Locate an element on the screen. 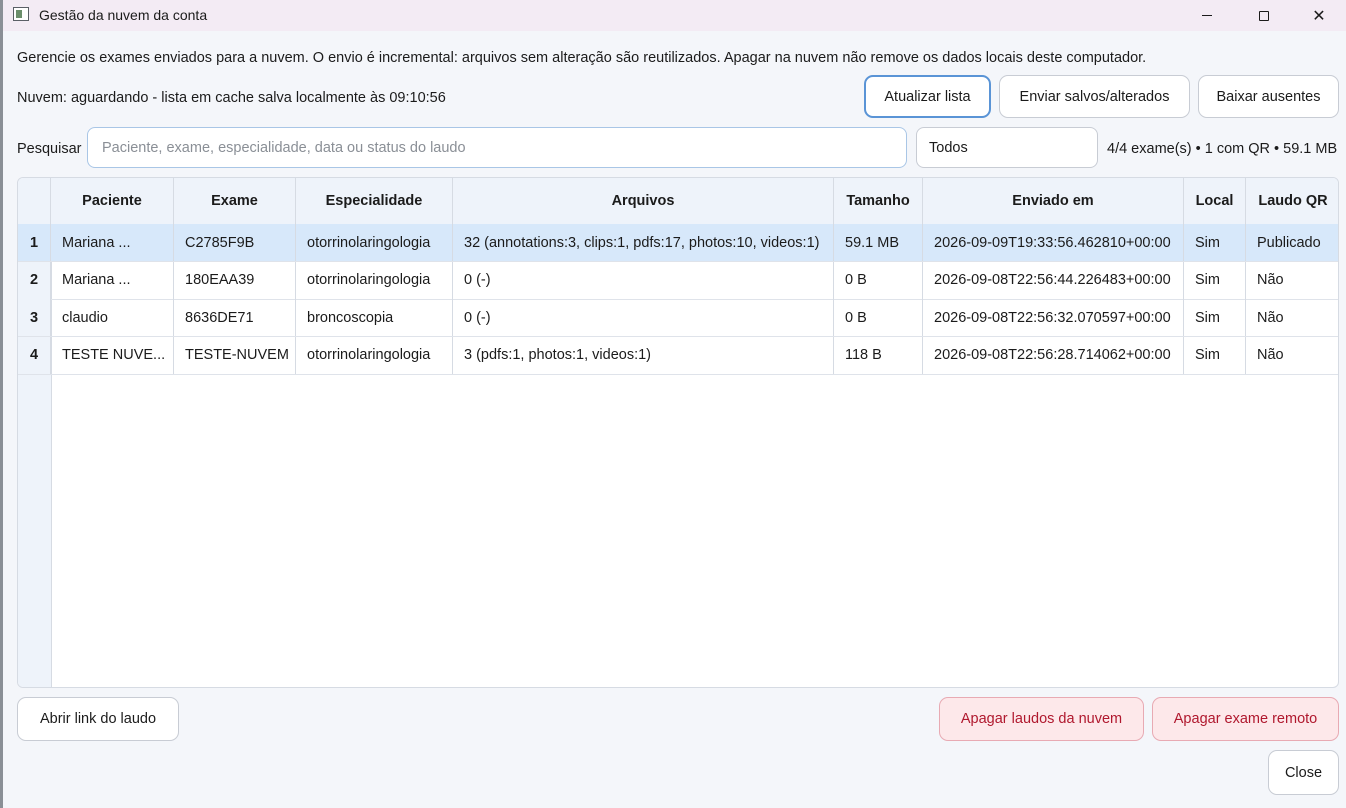 Image resolution: width=1346 pixels, height=808 pixels. column-header-laudo-qr: Laudo QR is located at coordinates (1292, 201).